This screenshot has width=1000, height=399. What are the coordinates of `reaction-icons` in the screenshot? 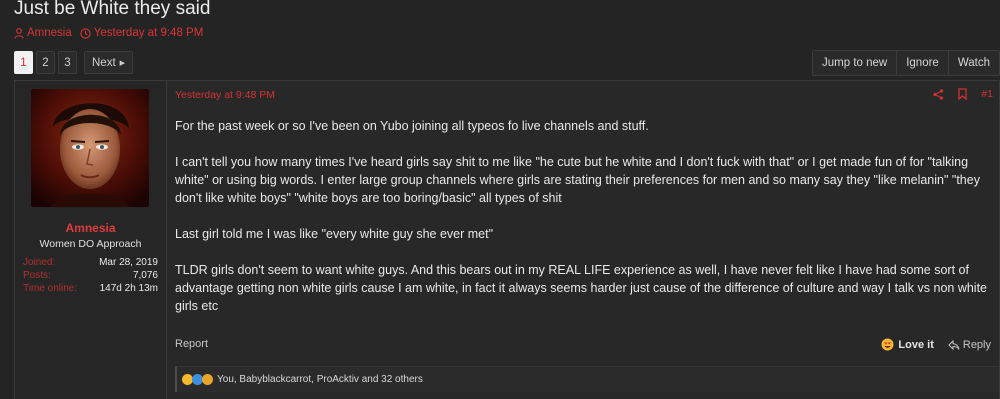 It's located at (197, 379).